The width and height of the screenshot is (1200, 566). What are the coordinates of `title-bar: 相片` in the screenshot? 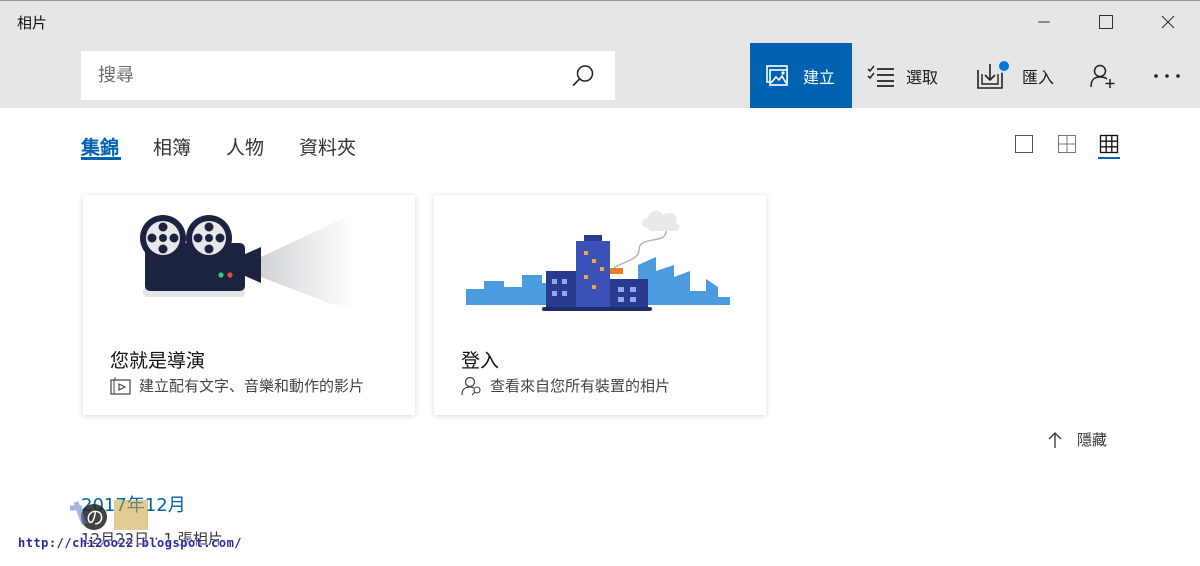 It's located at (600, 22).